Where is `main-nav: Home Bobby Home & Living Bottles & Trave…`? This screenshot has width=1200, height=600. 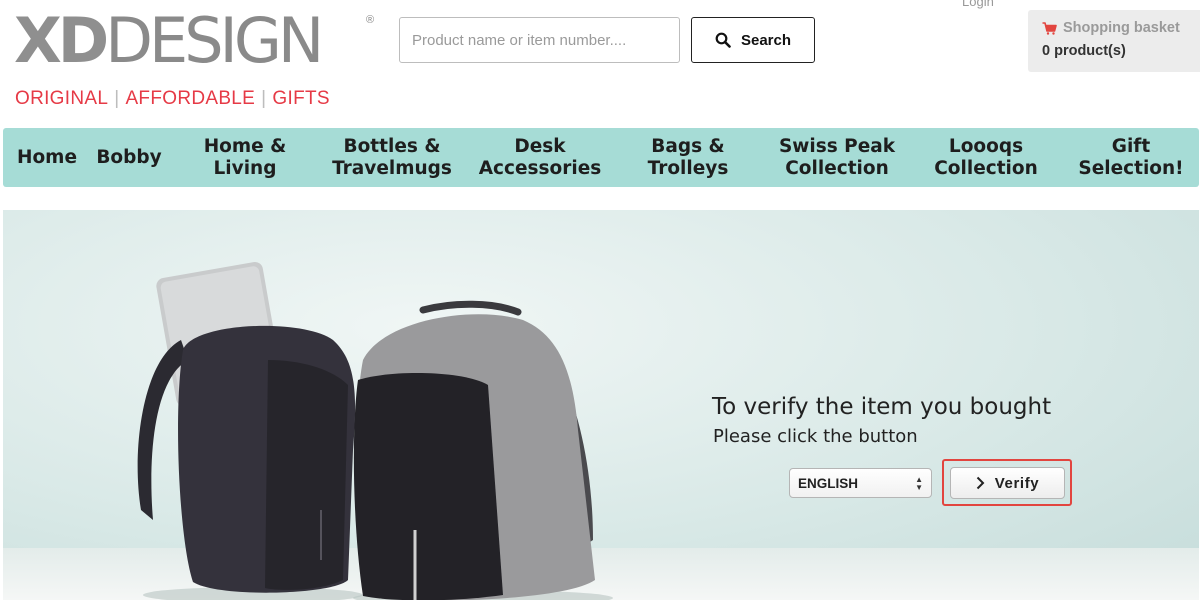 main-nav: Home Bobby Home & Living Bottles & Trave… is located at coordinates (601, 157).